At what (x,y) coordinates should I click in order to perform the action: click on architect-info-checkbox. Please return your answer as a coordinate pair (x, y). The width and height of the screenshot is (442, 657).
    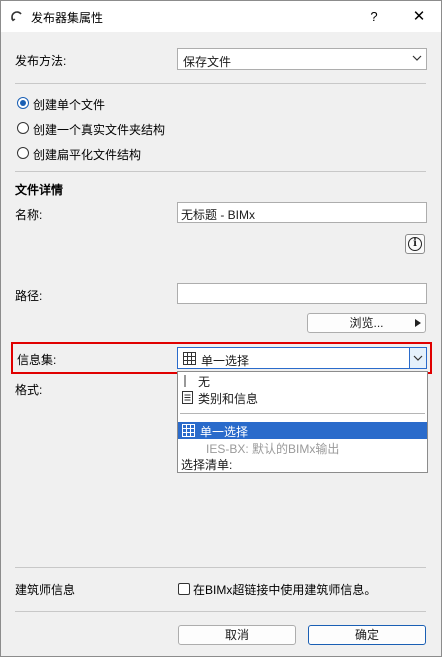
    Looking at the image, I should click on (184, 589).